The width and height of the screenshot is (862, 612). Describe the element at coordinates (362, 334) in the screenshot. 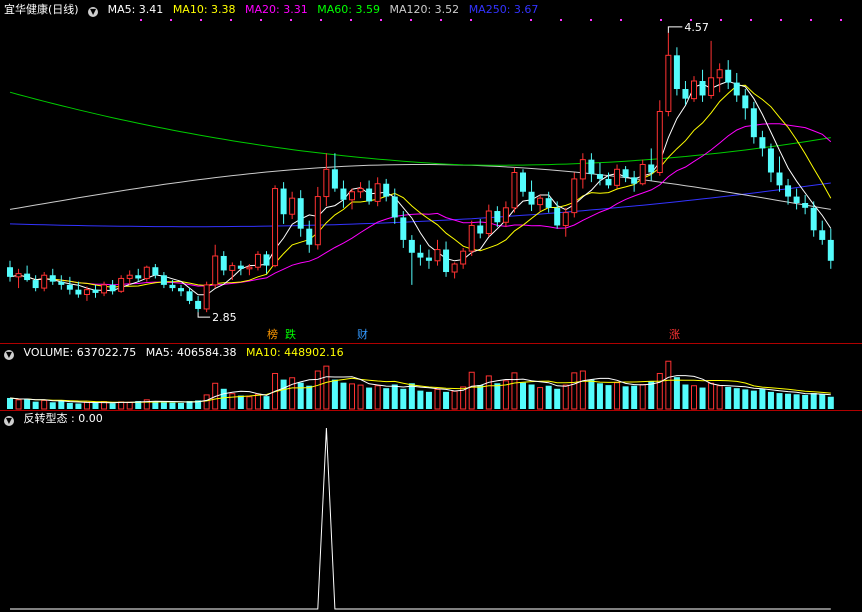

I see `marker-cai: 财` at that location.